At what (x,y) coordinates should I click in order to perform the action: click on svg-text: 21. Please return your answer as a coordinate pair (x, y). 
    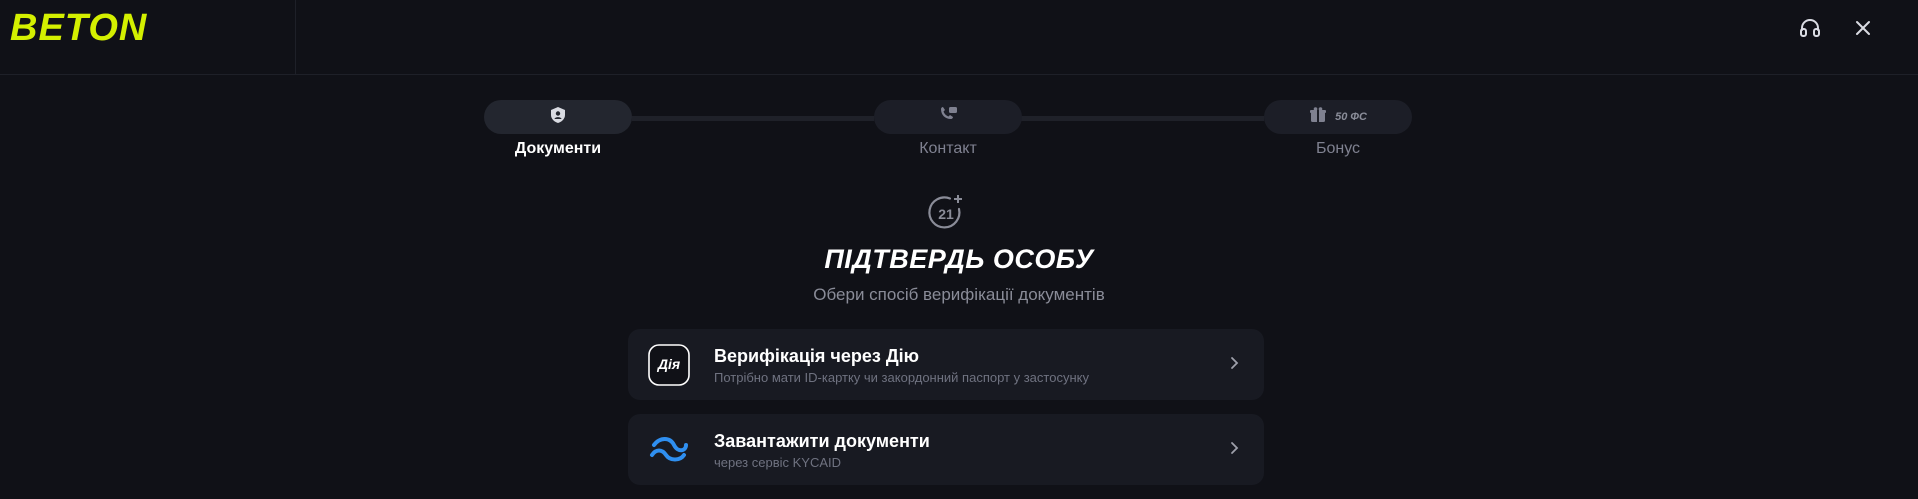
    Looking at the image, I should click on (946, 214).